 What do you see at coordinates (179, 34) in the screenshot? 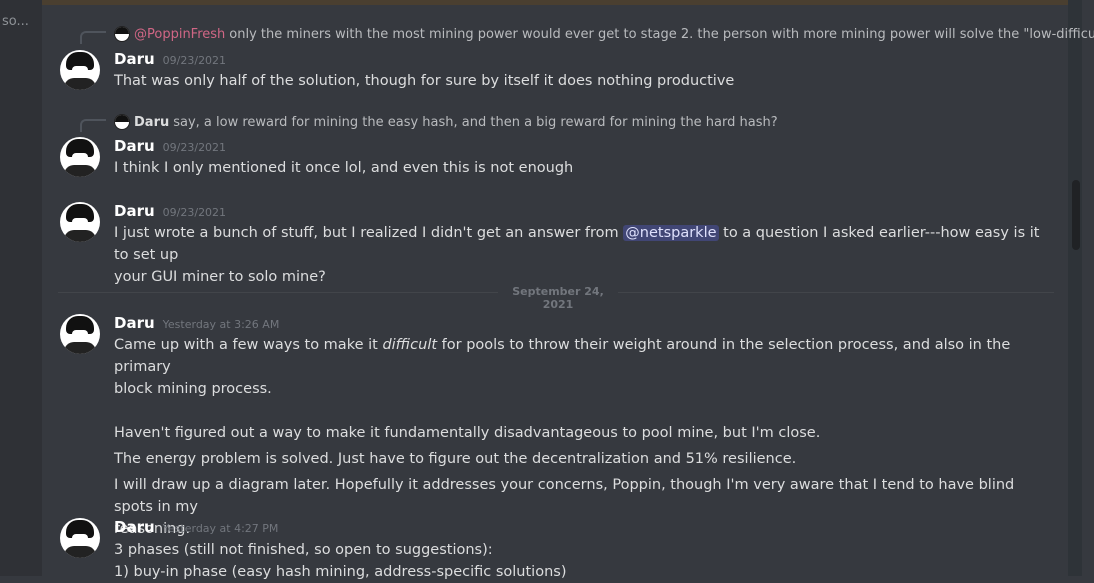
I see `reply-mention: @PoppinFresh` at bounding box center [179, 34].